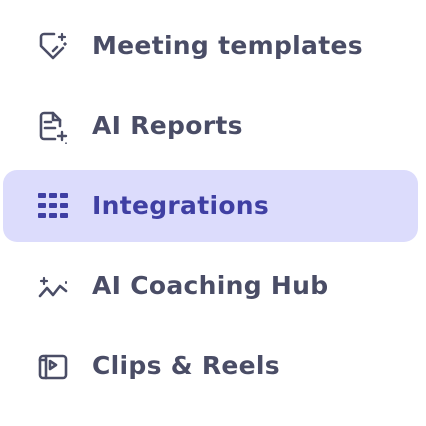  Describe the element at coordinates (186, 365) in the screenshot. I see `sidebar-item-label: Clips & Reels` at that location.